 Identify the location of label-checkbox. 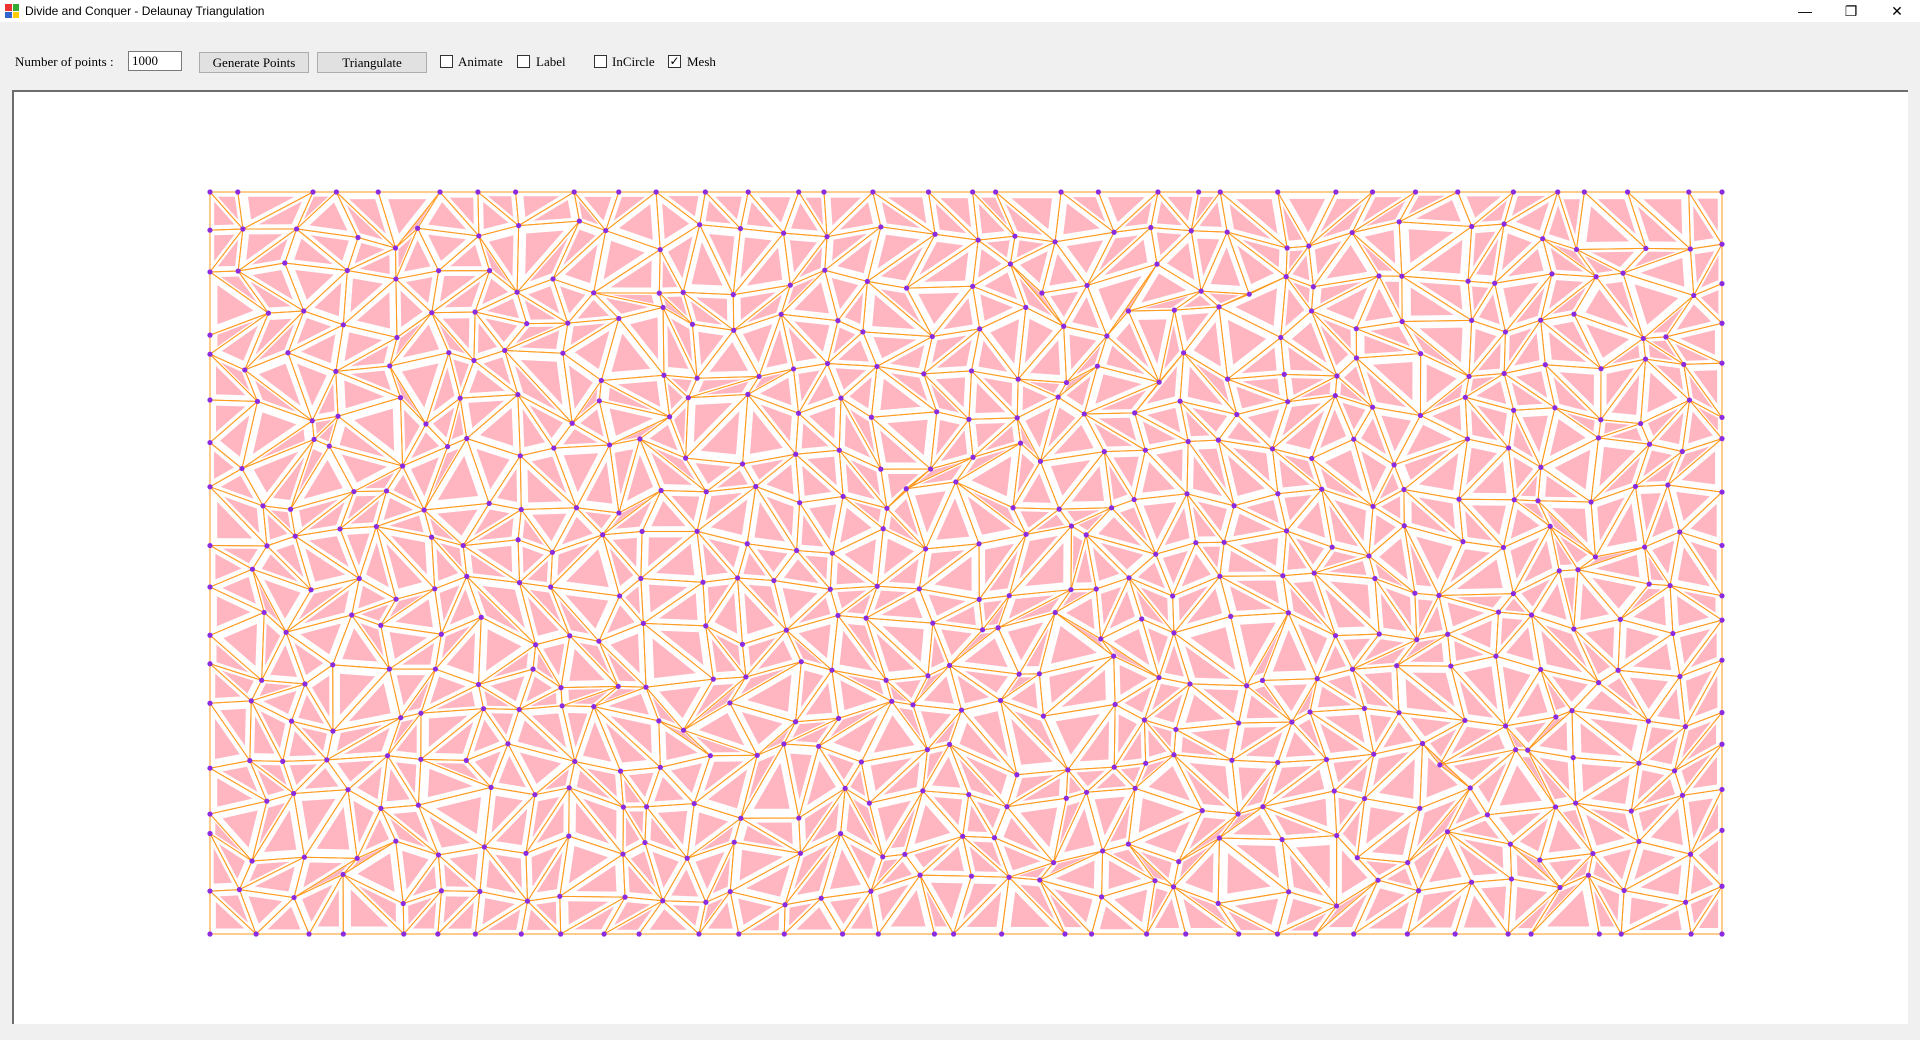
(523, 61).